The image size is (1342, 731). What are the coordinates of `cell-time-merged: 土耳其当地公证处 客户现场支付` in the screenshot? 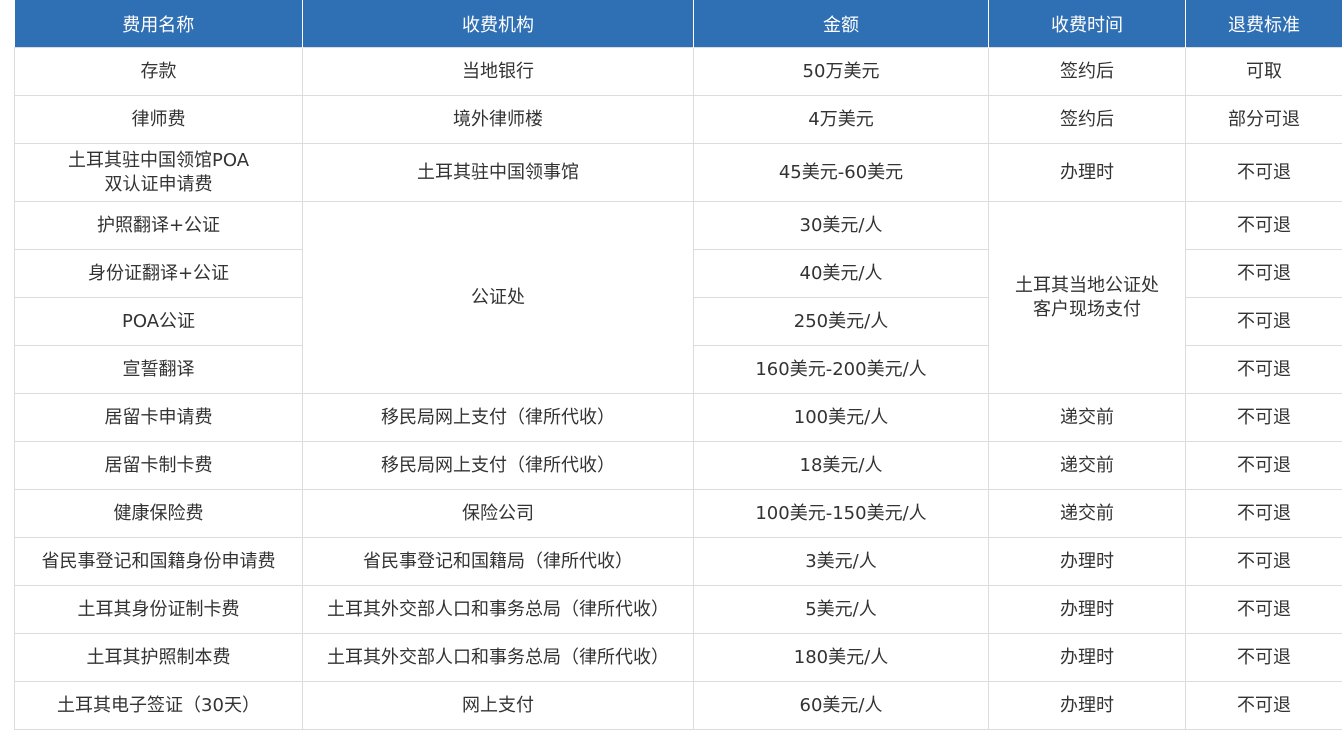 It's located at (1087, 297).